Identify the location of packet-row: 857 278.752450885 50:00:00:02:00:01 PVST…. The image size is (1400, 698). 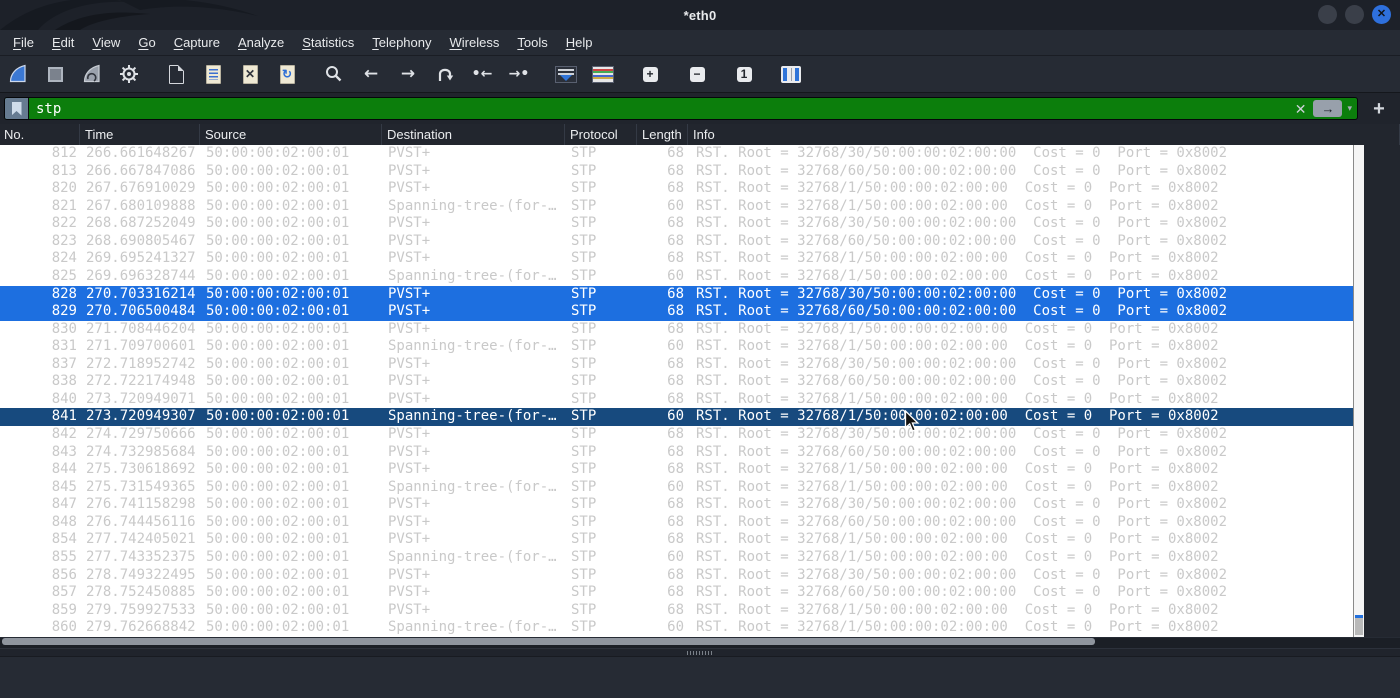
(676, 593).